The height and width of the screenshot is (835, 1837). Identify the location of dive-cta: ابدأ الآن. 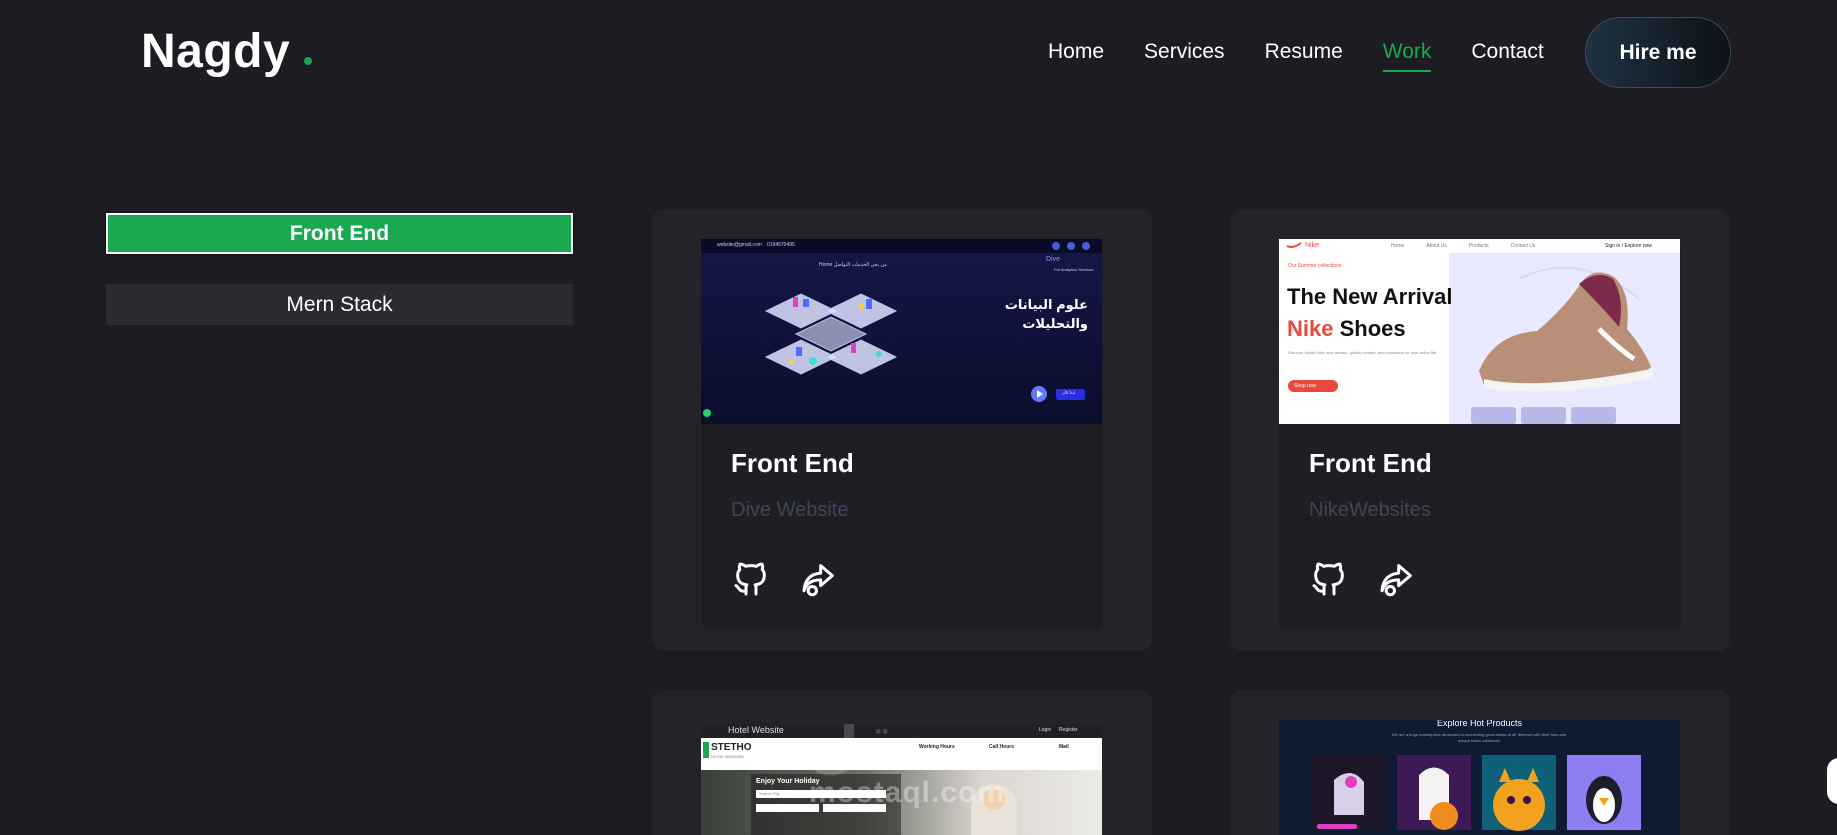
(1068, 392).